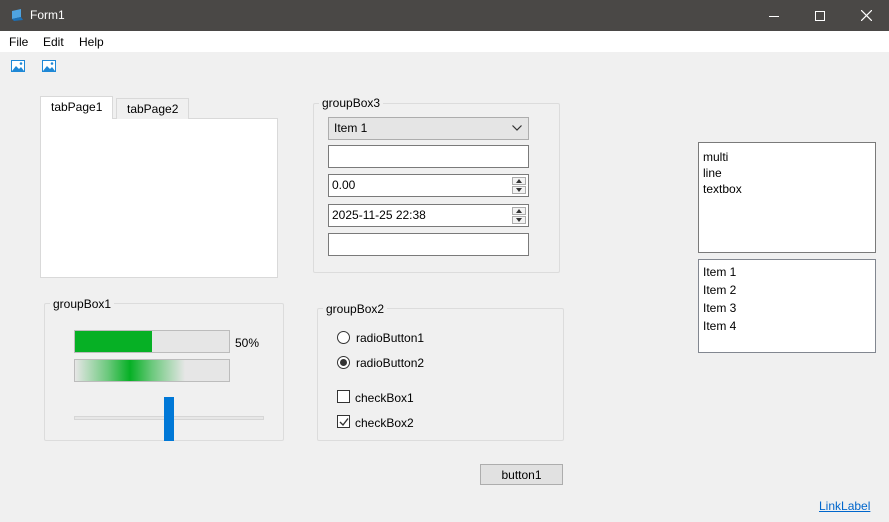 The image size is (889, 522). I want to click on check-box-1-label: checkBox1, so click(384, 398).